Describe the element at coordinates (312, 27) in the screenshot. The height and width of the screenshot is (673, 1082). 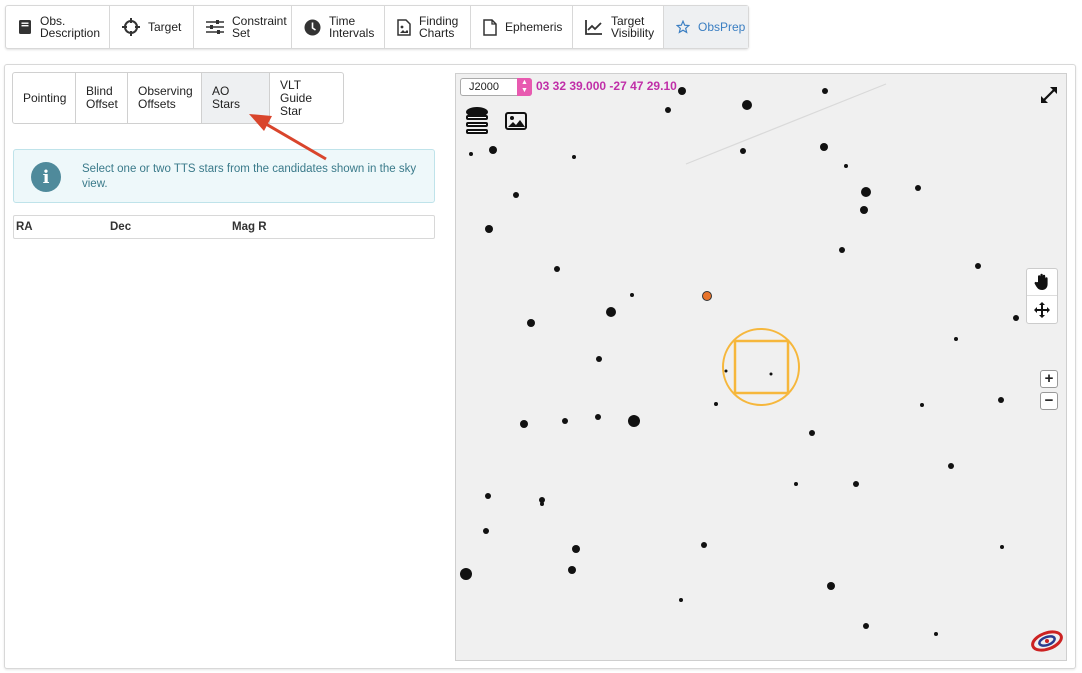
I see `clock-icon` at that location.